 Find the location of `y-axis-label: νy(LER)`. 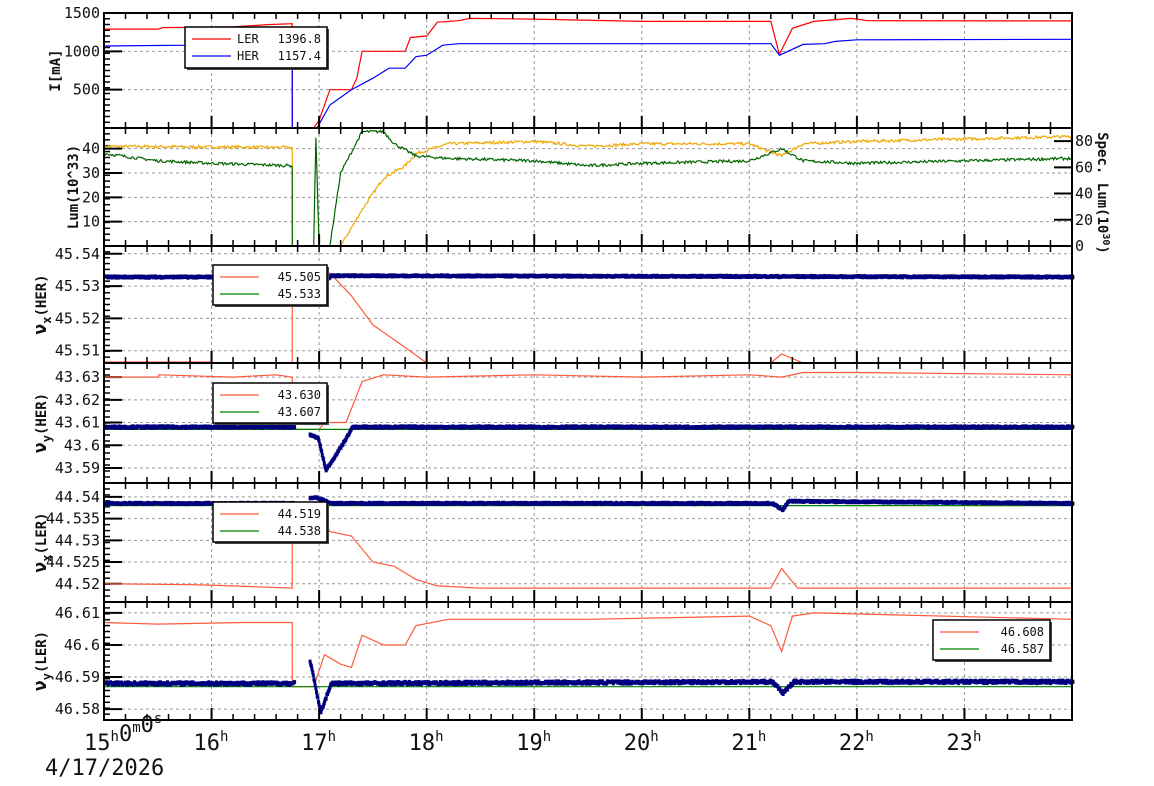

y-axis-label: νy(LER) is located at coordinates (42, 661).